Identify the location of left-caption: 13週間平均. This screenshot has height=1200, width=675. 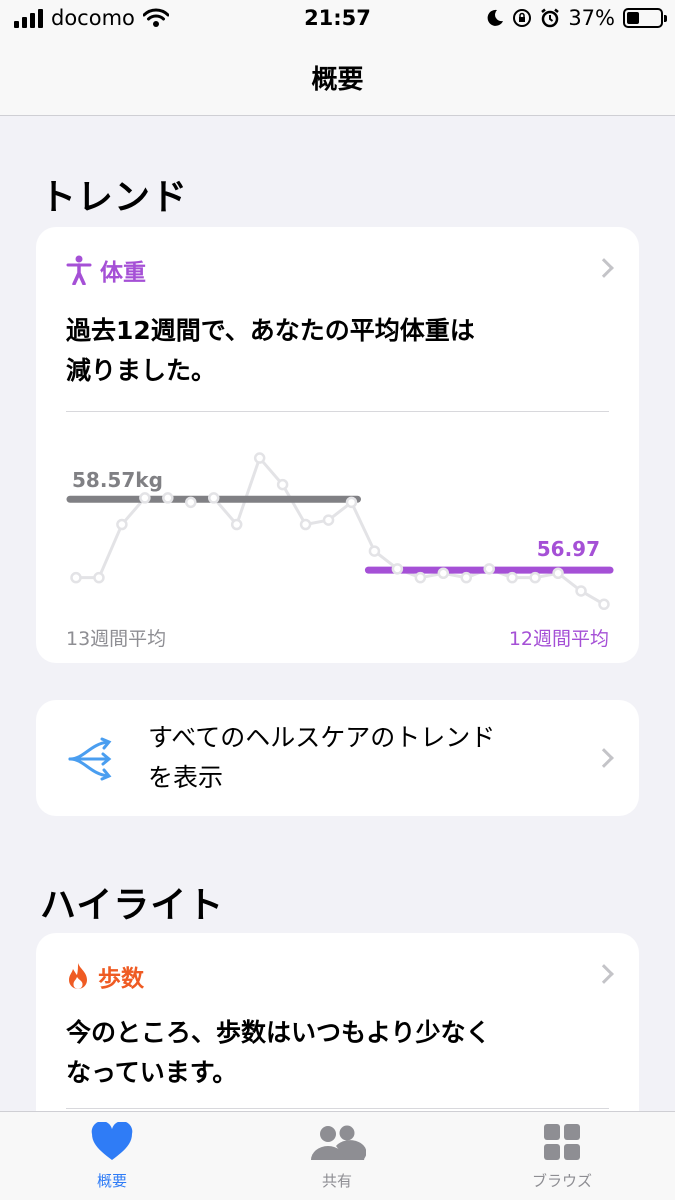
(116, 639).